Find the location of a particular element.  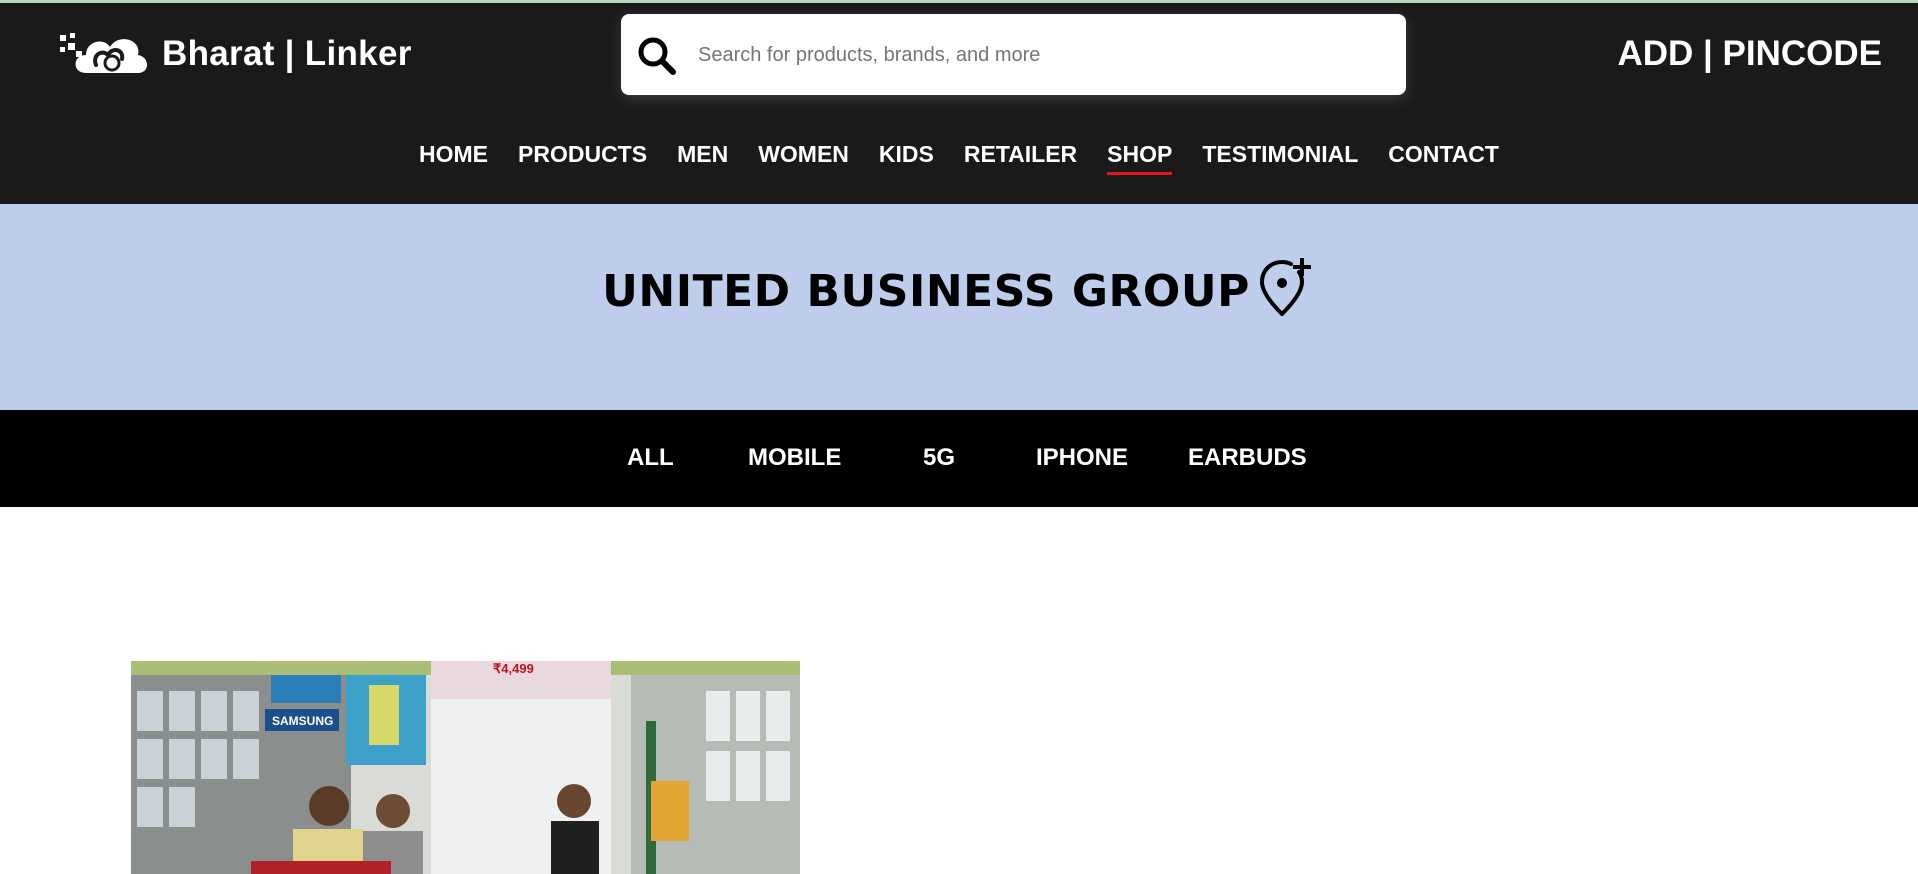

category-all: ALL is located at coordinates (650, 458).